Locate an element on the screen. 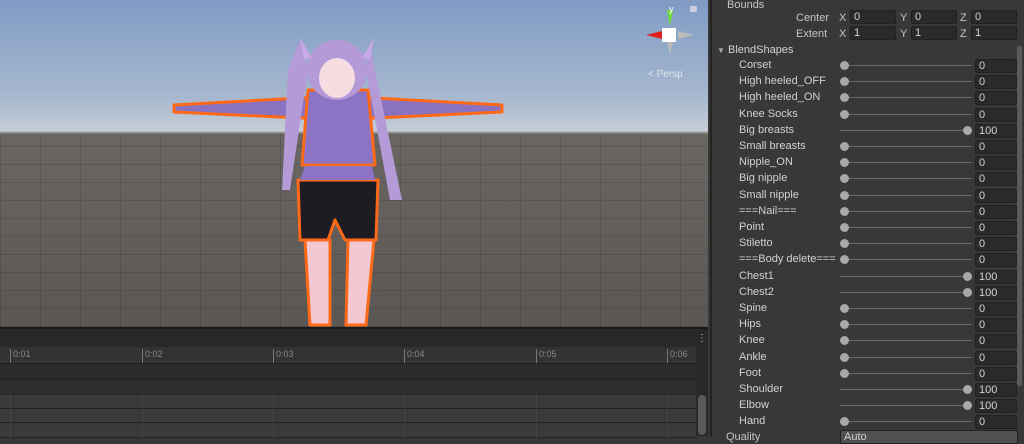 This screenshot has height=444, width=1024. lock-icon is located at coordinates (693, 9).